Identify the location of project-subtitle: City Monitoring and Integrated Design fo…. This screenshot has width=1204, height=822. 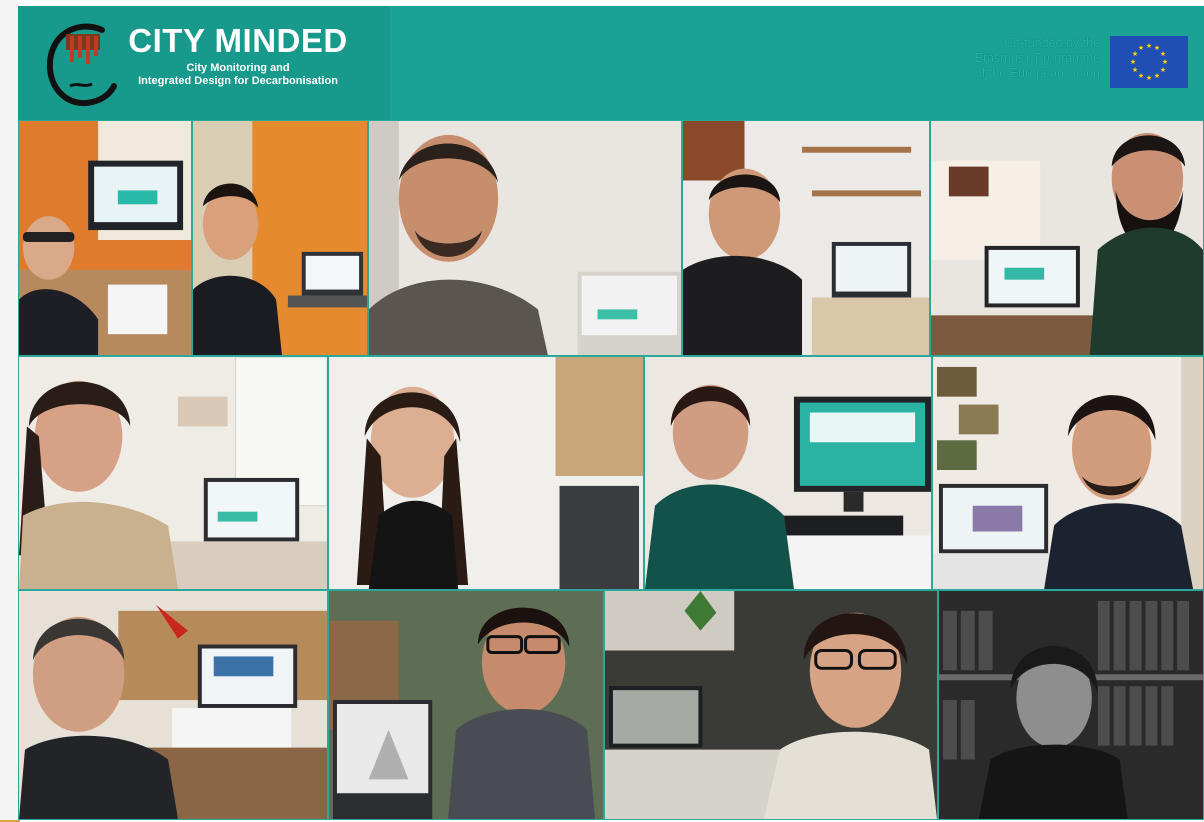
(238, 75).